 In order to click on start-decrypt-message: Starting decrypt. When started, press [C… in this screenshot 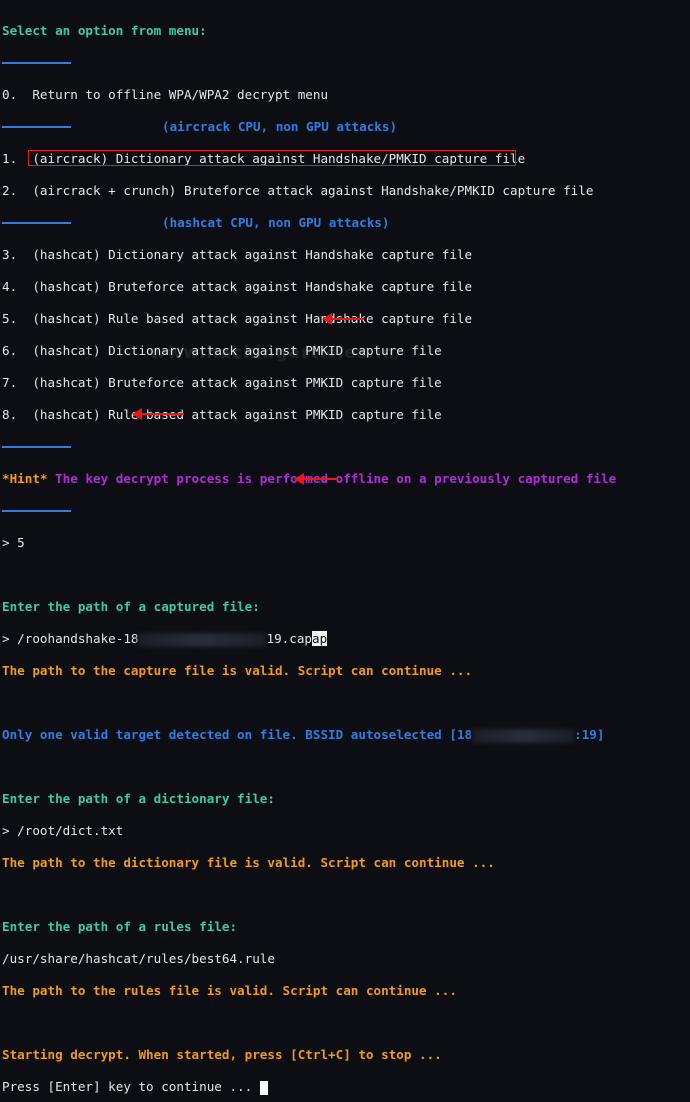, I will do `click(222, 1054)`.